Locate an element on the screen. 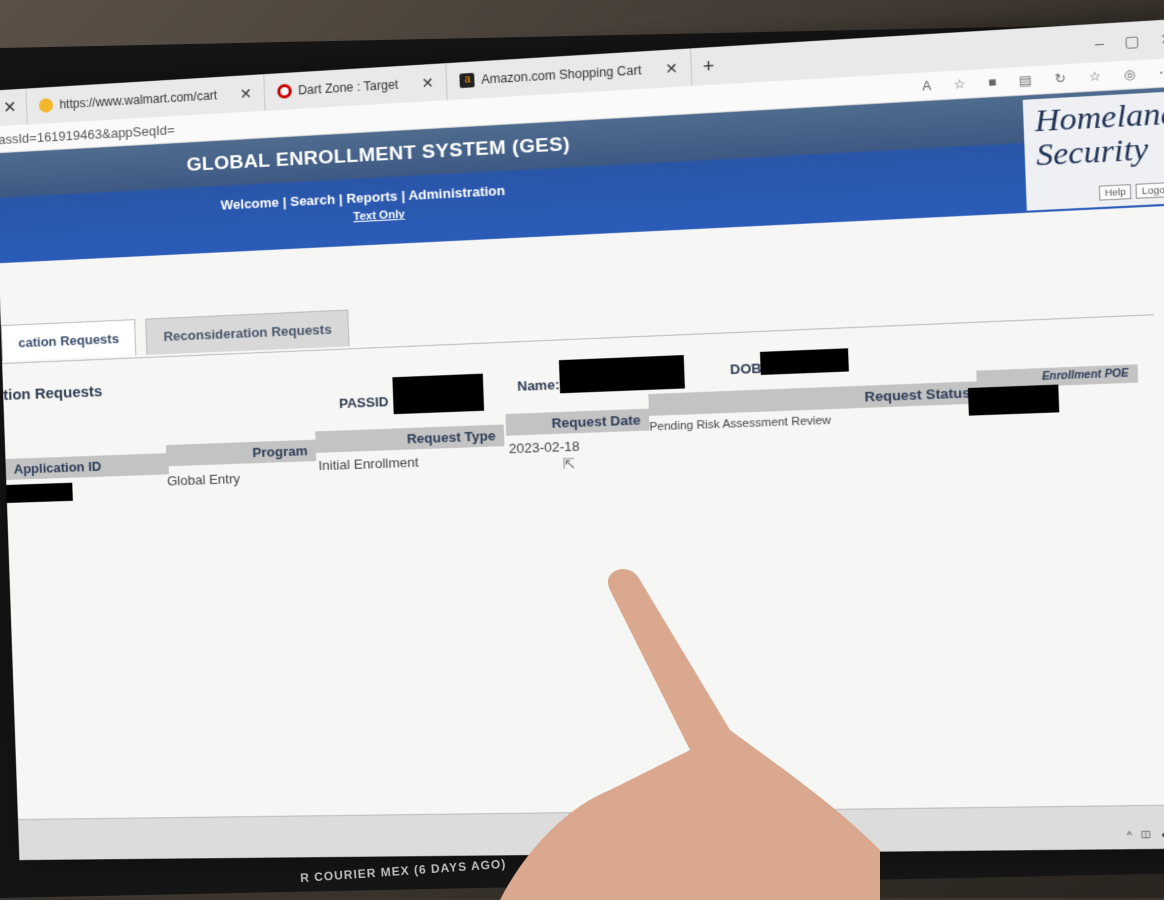 The width and height of the screenshot is (1164, 900). browser-tab-label: Amazon.com Shopping Cart is located at coordinates (561, 74).